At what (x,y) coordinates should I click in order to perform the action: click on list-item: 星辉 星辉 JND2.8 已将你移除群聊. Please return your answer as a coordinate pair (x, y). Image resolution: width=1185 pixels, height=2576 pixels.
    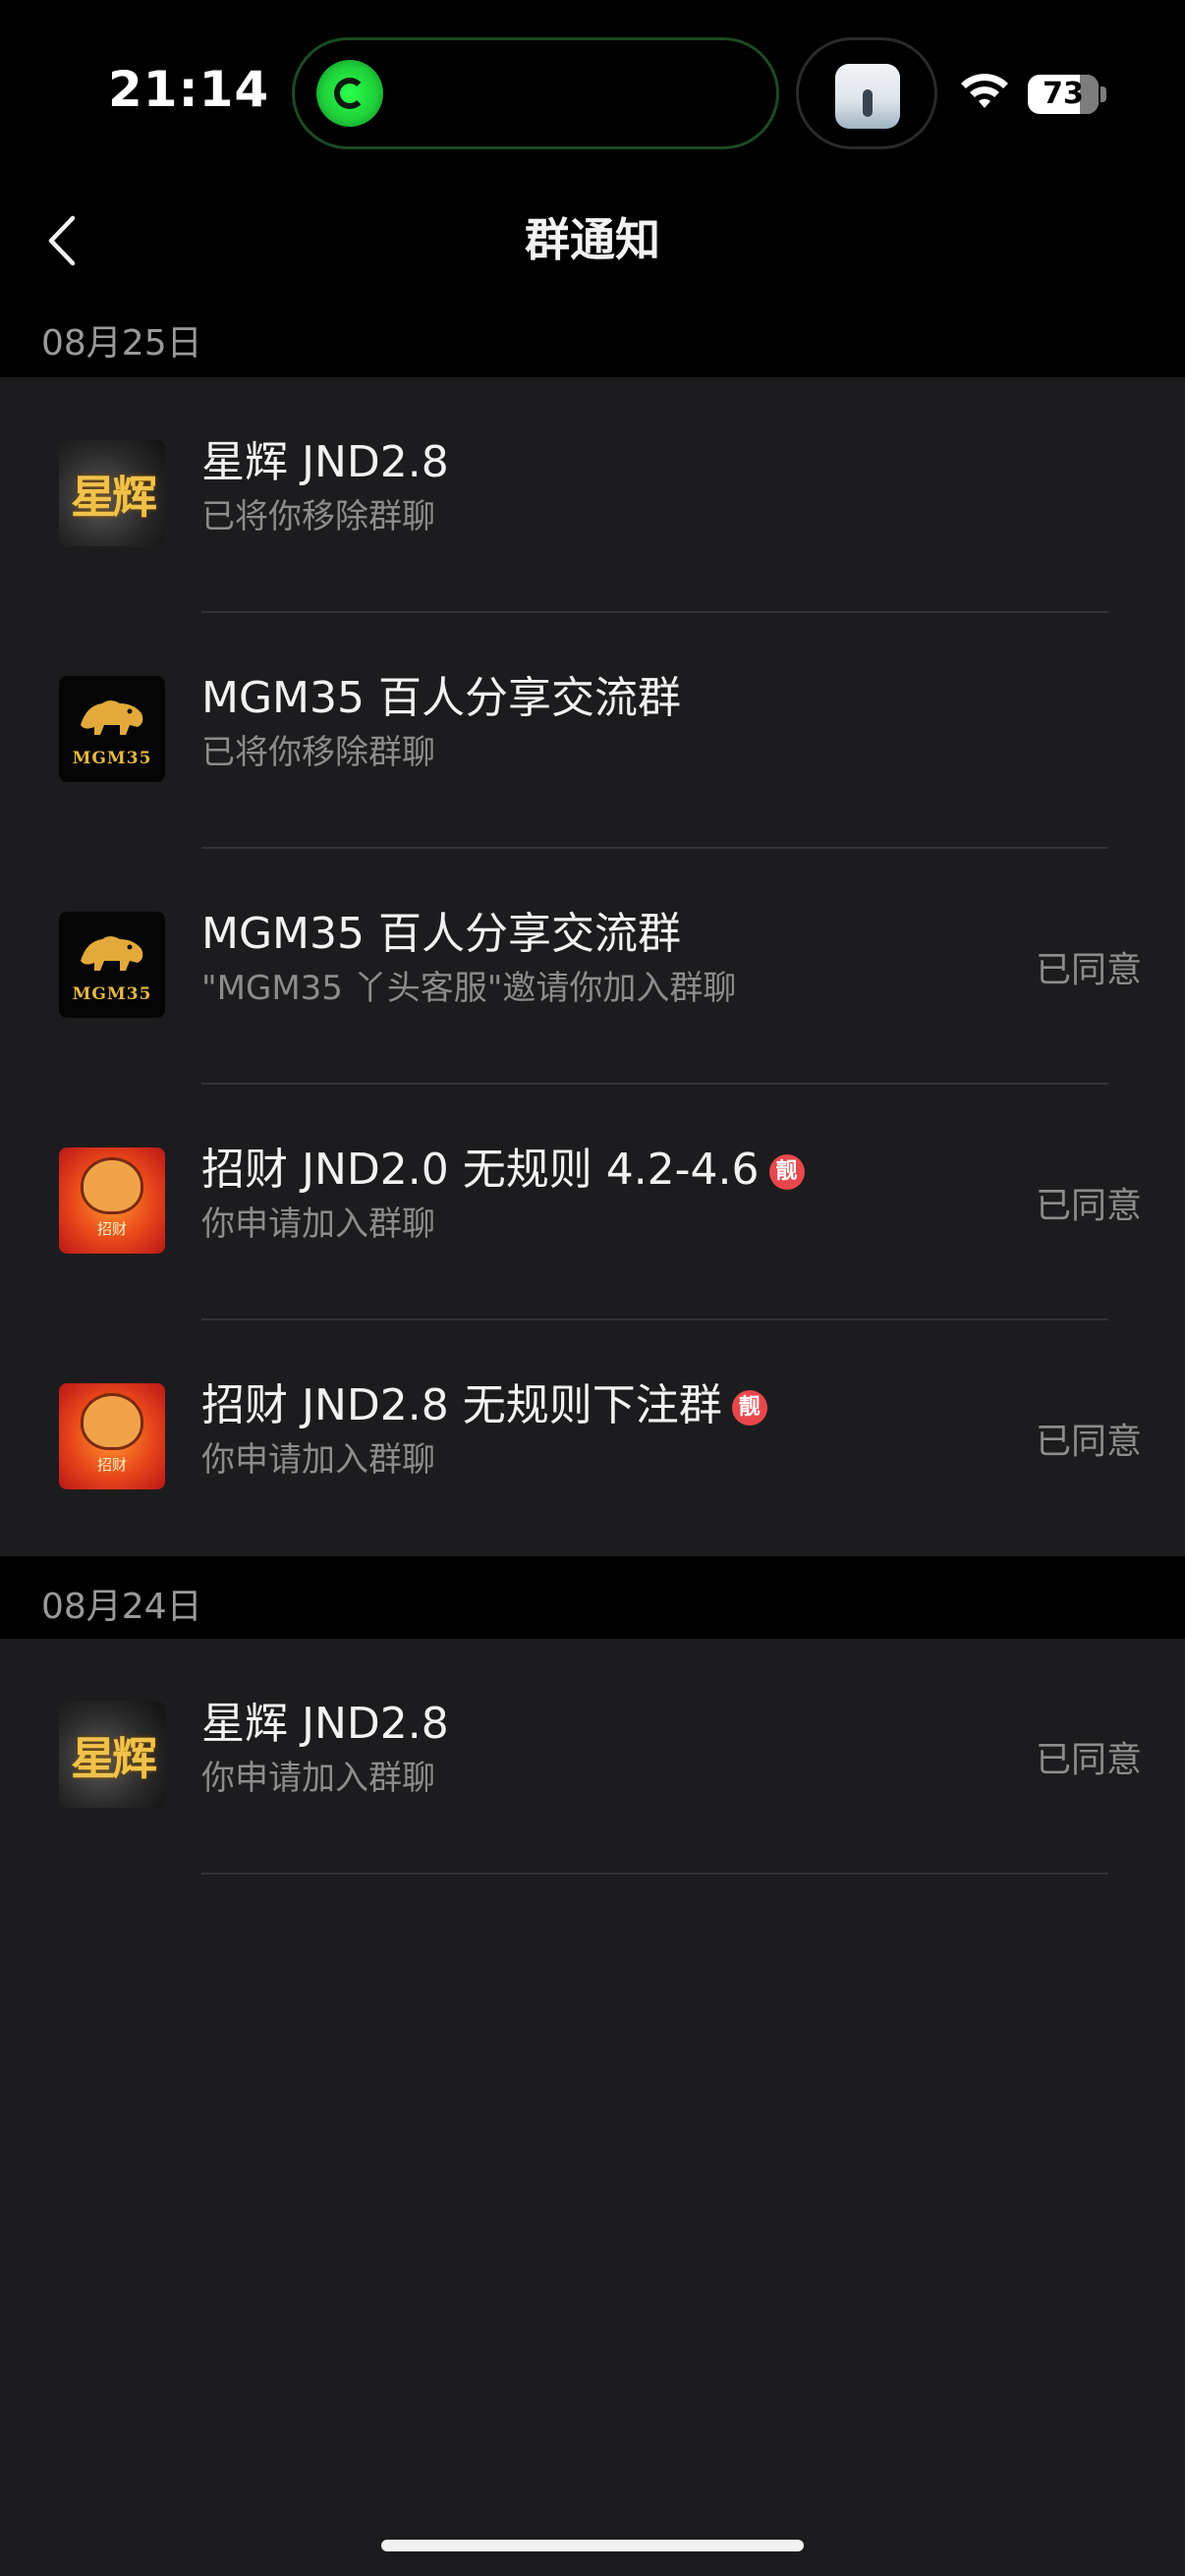
    Looking at the image, I should click on (592, 495).